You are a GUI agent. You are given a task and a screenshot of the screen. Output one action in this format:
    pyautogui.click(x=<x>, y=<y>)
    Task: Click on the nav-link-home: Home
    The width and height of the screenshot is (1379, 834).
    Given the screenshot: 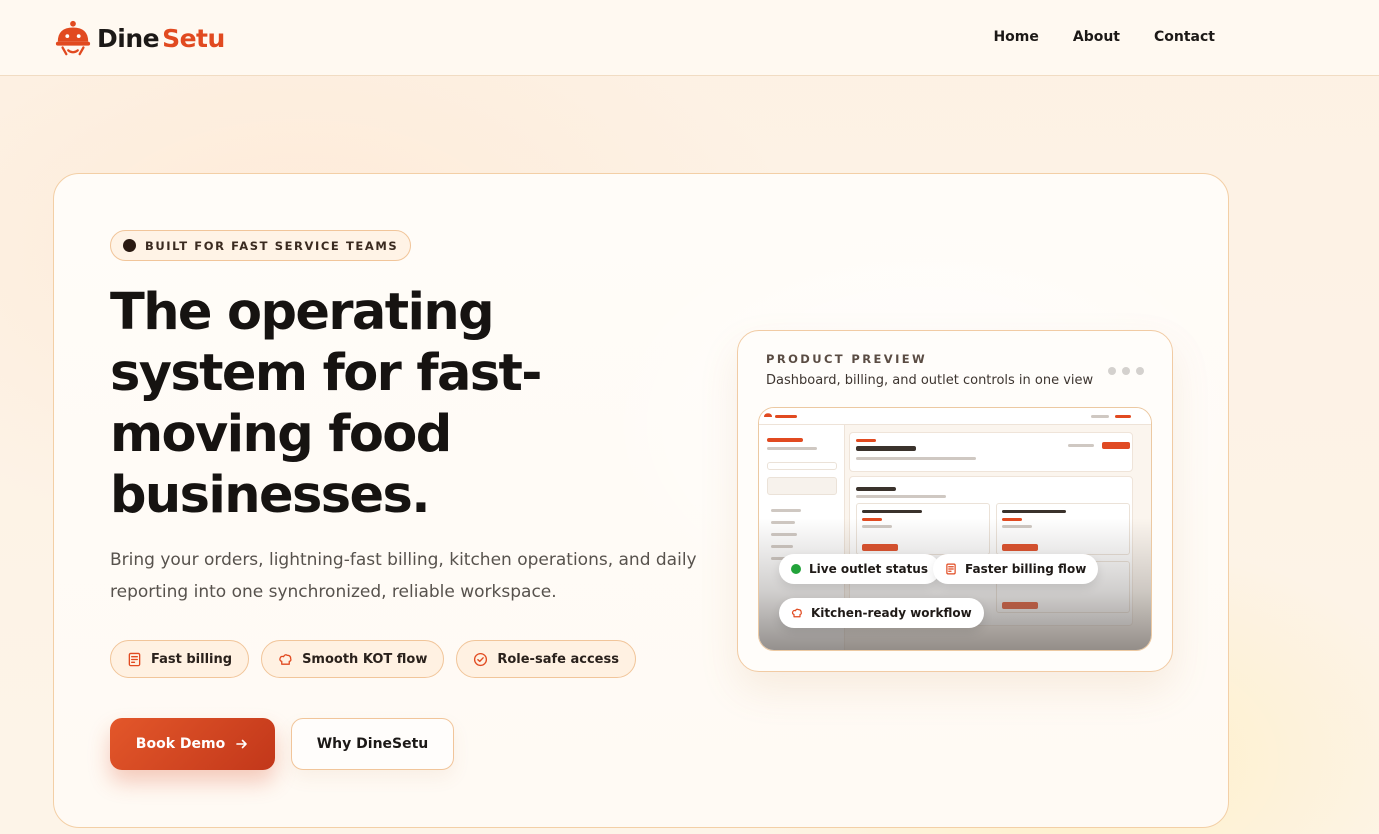 What is the action you would take?
    pyautogui.click(x=1015, y=37)
    